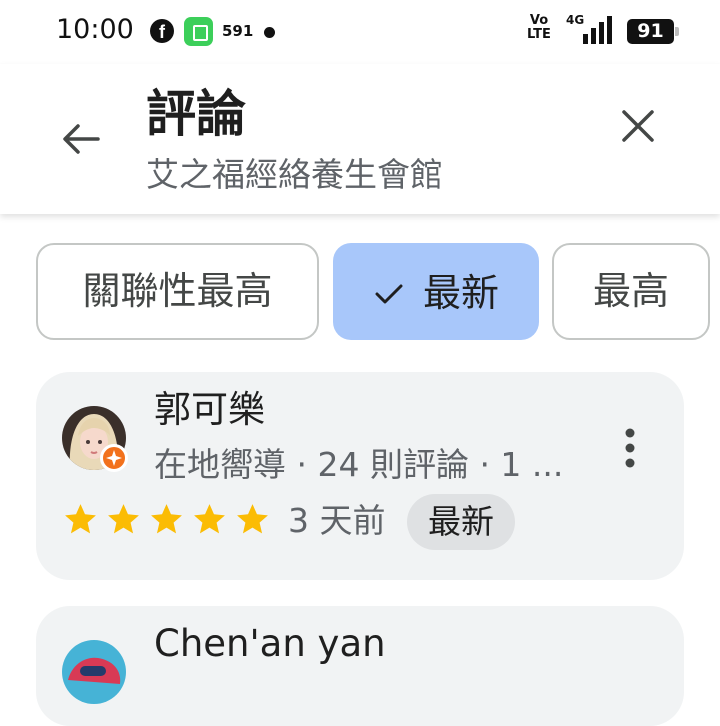 The width and height of the screenshot is (720, 726). What do you see at coordinates (269, 32) in the screenshot?
I see `more-notifications-dot-icon` at bounding box center [269, 32].